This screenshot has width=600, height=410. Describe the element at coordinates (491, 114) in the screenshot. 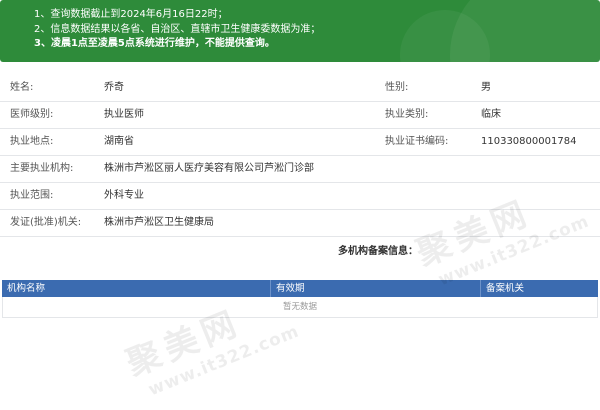

I see `category-value: 临床` at that location.